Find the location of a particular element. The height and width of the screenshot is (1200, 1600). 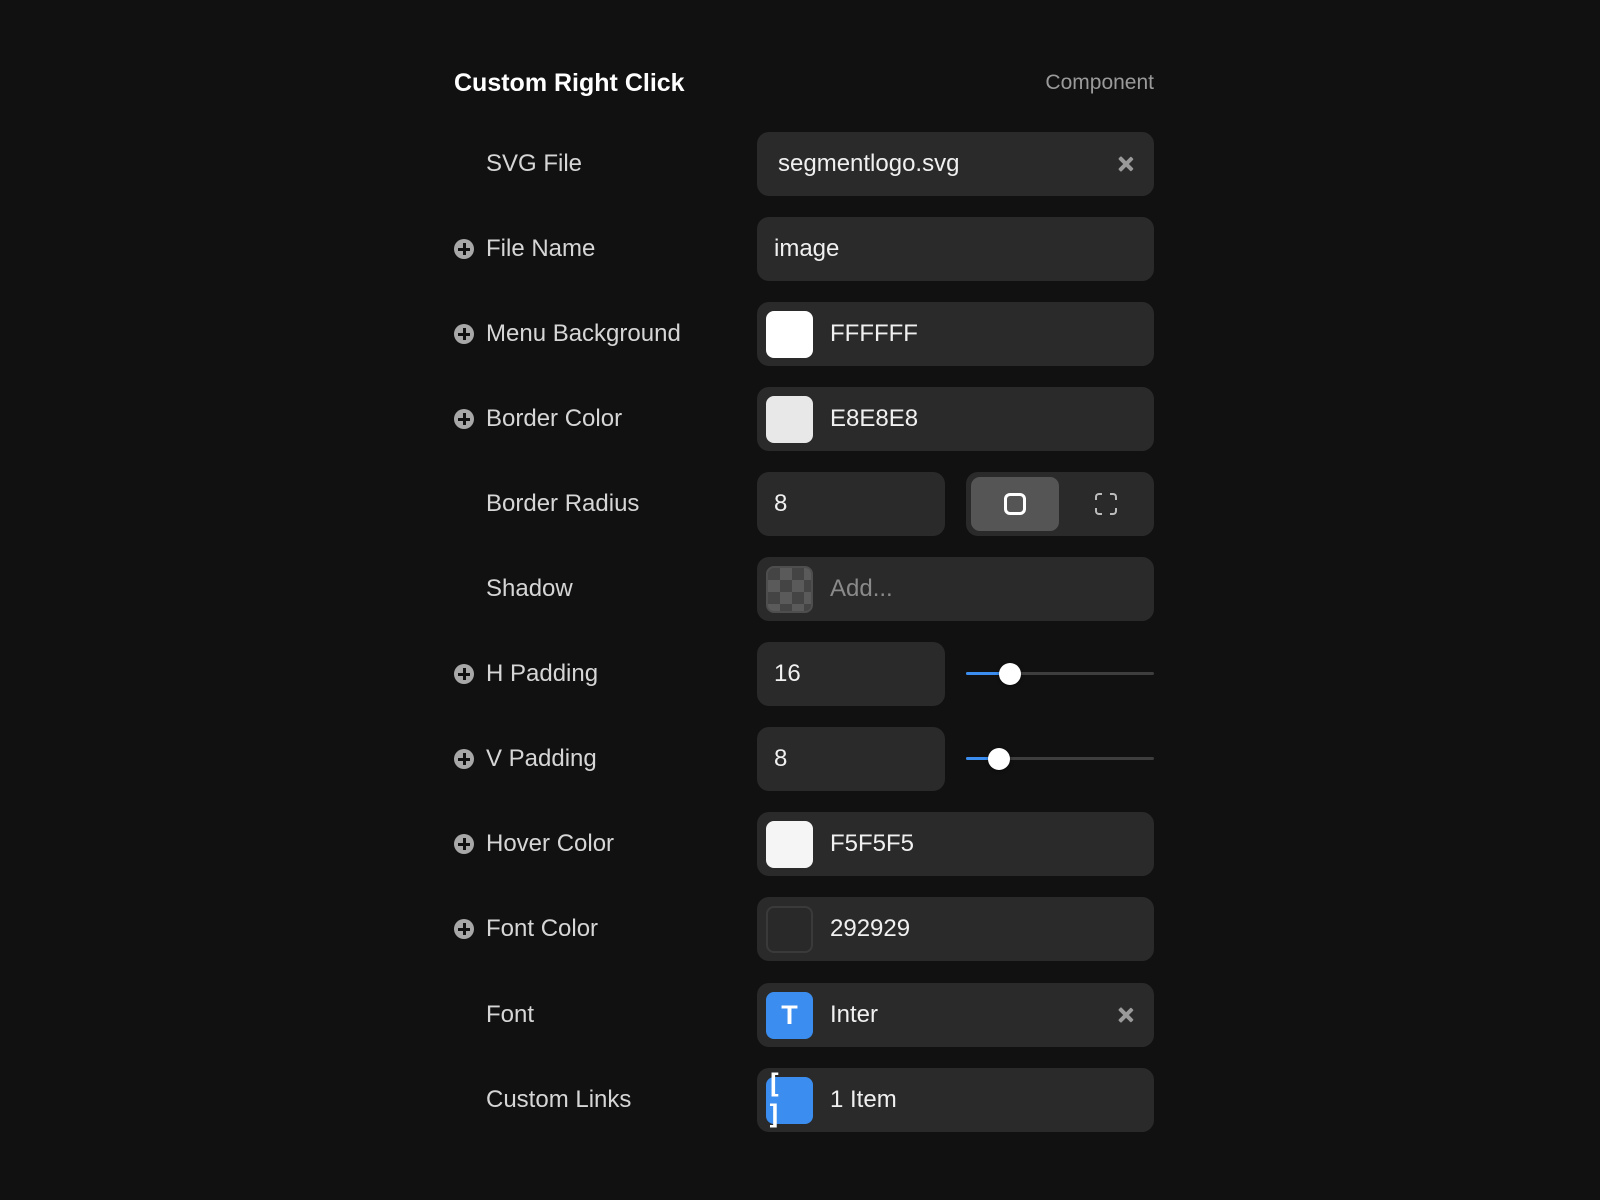

hover-color-swatch is located at coordinates (789, 844).